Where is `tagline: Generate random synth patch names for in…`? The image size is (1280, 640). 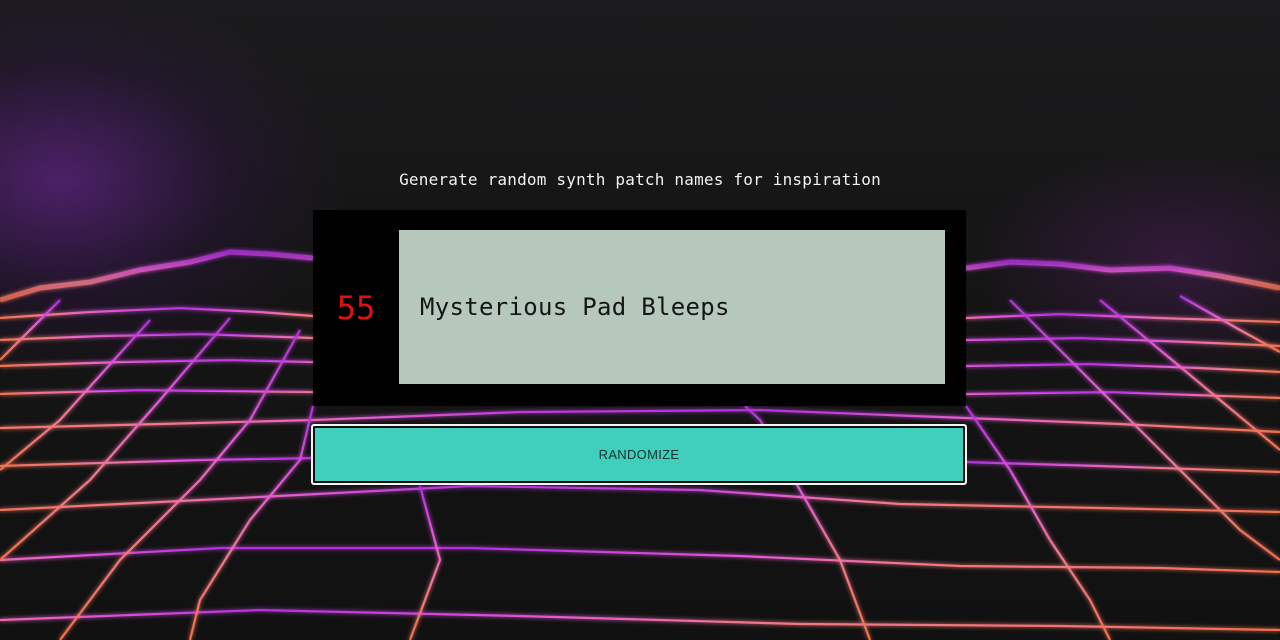
tagline: Generate random synth patch names for in… is located at coordinates (640, 179).